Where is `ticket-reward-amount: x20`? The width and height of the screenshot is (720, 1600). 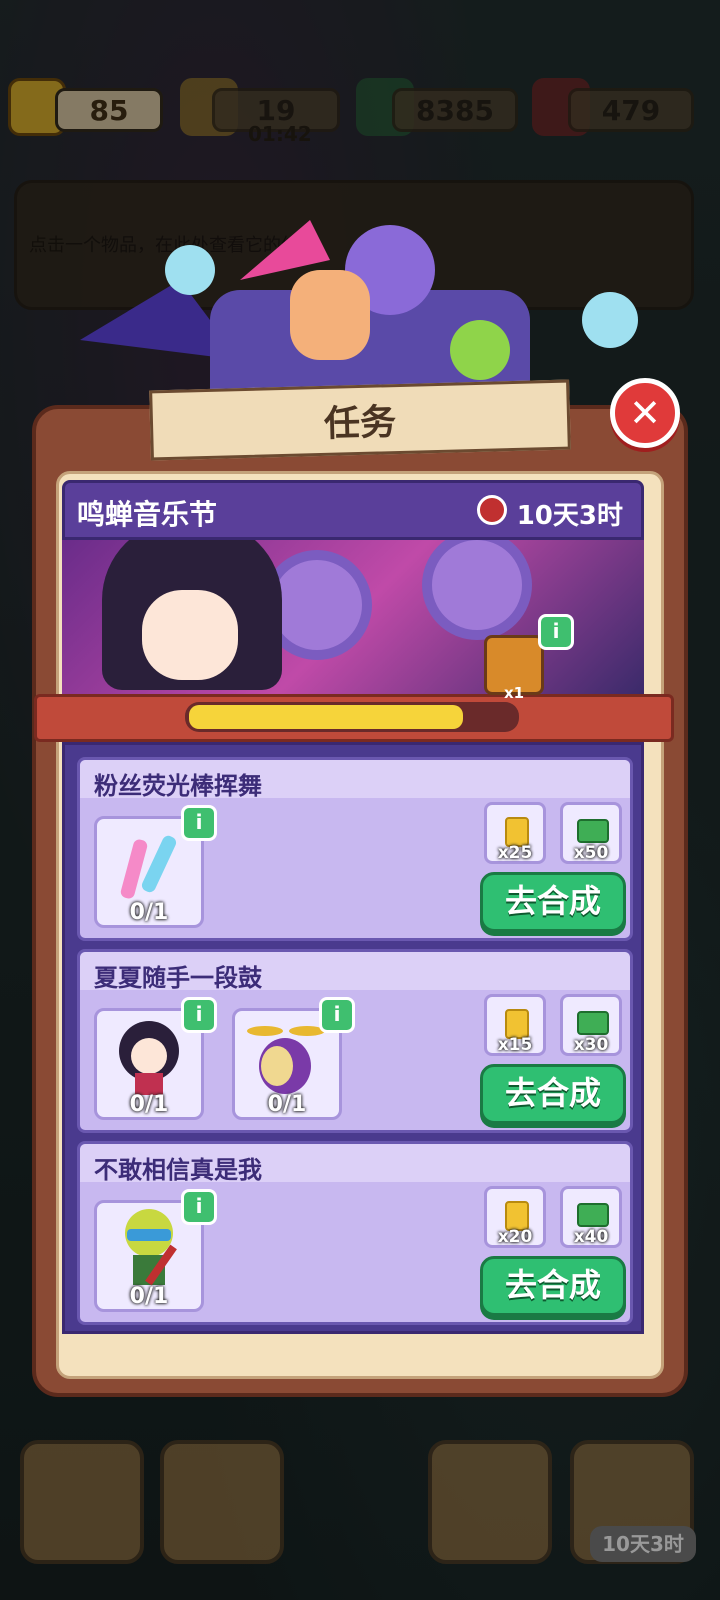 ticket-reward-amount: x20 is located at coordinates (515, 1237).